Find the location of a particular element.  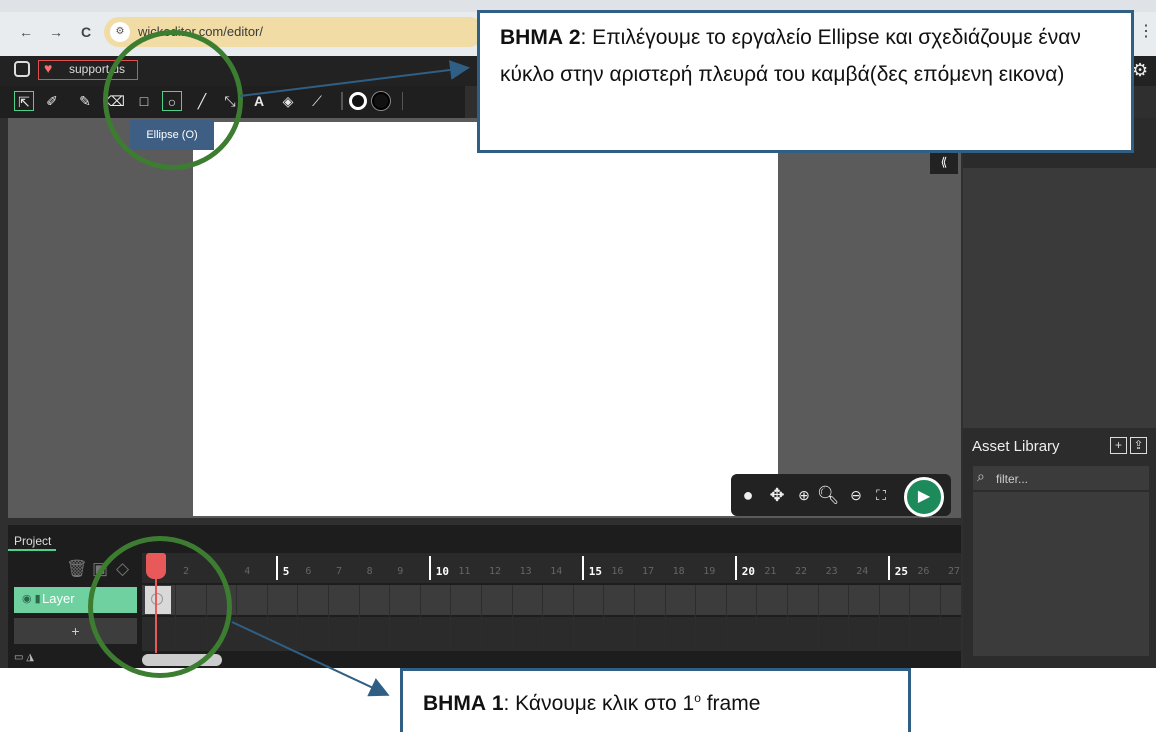

step2-title: ΒΗΜΑ 2 is located at coordinates (540, 37).